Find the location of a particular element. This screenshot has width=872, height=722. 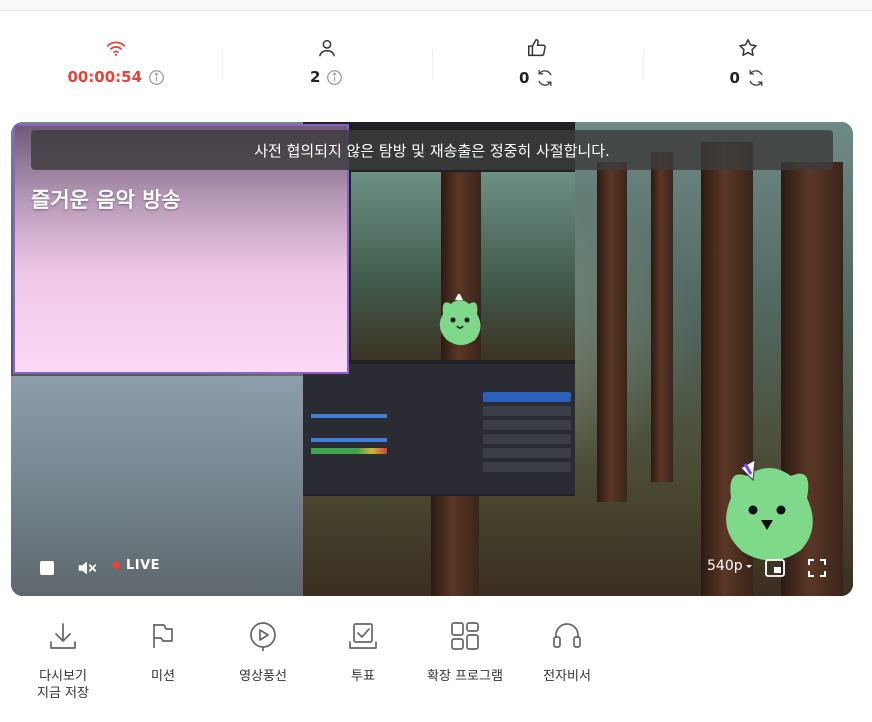

tool-label: 전자비서 is located at coordinates (567, 676).